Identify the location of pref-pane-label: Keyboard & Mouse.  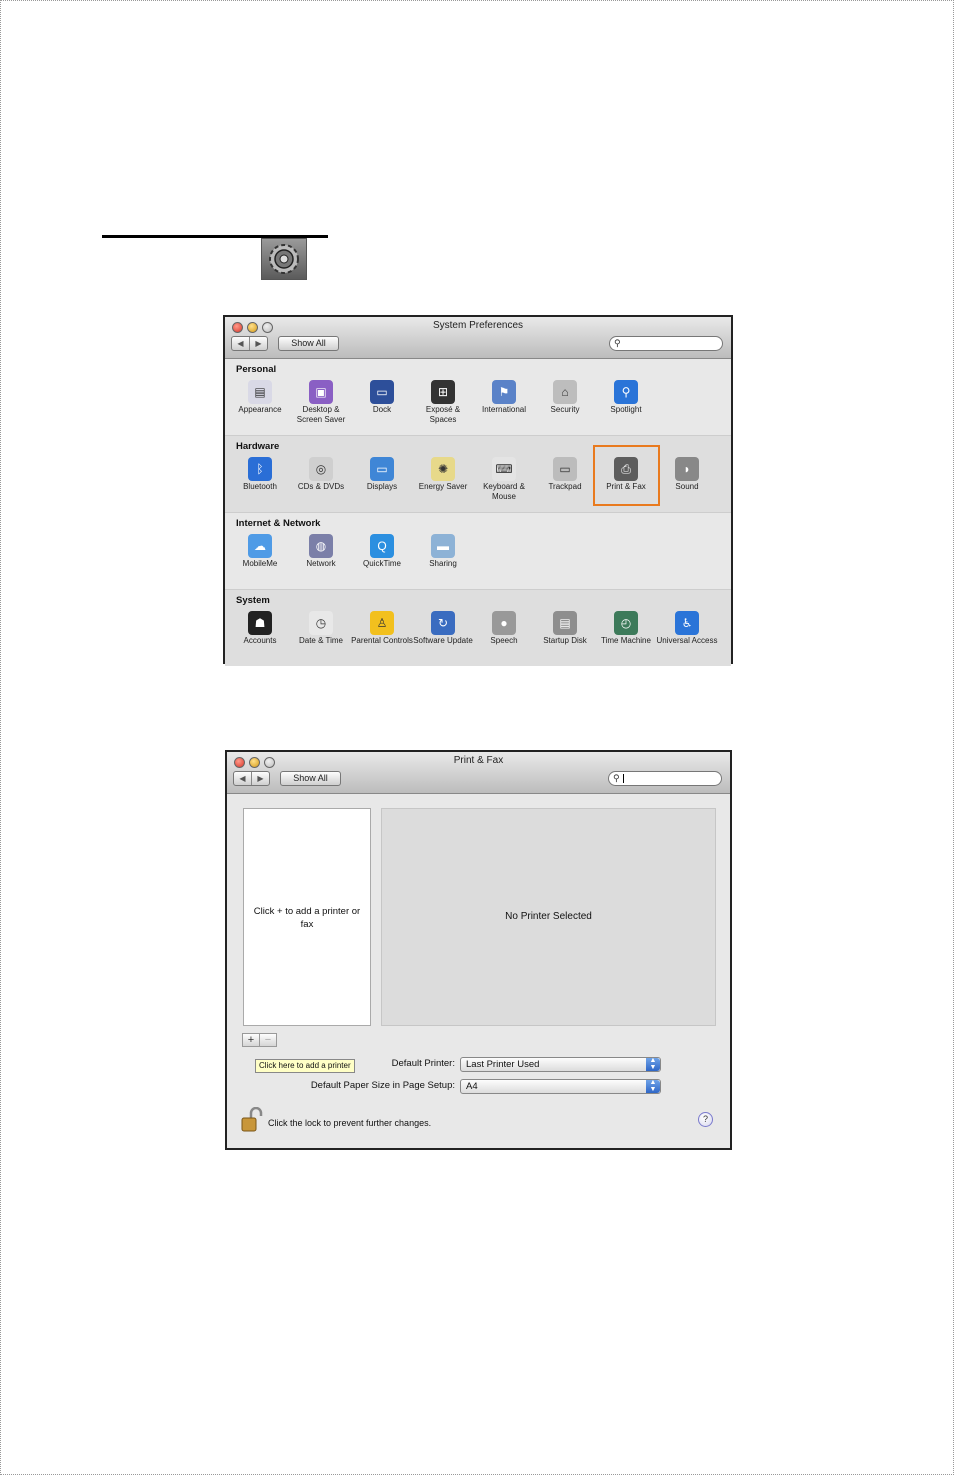
(504, 491).